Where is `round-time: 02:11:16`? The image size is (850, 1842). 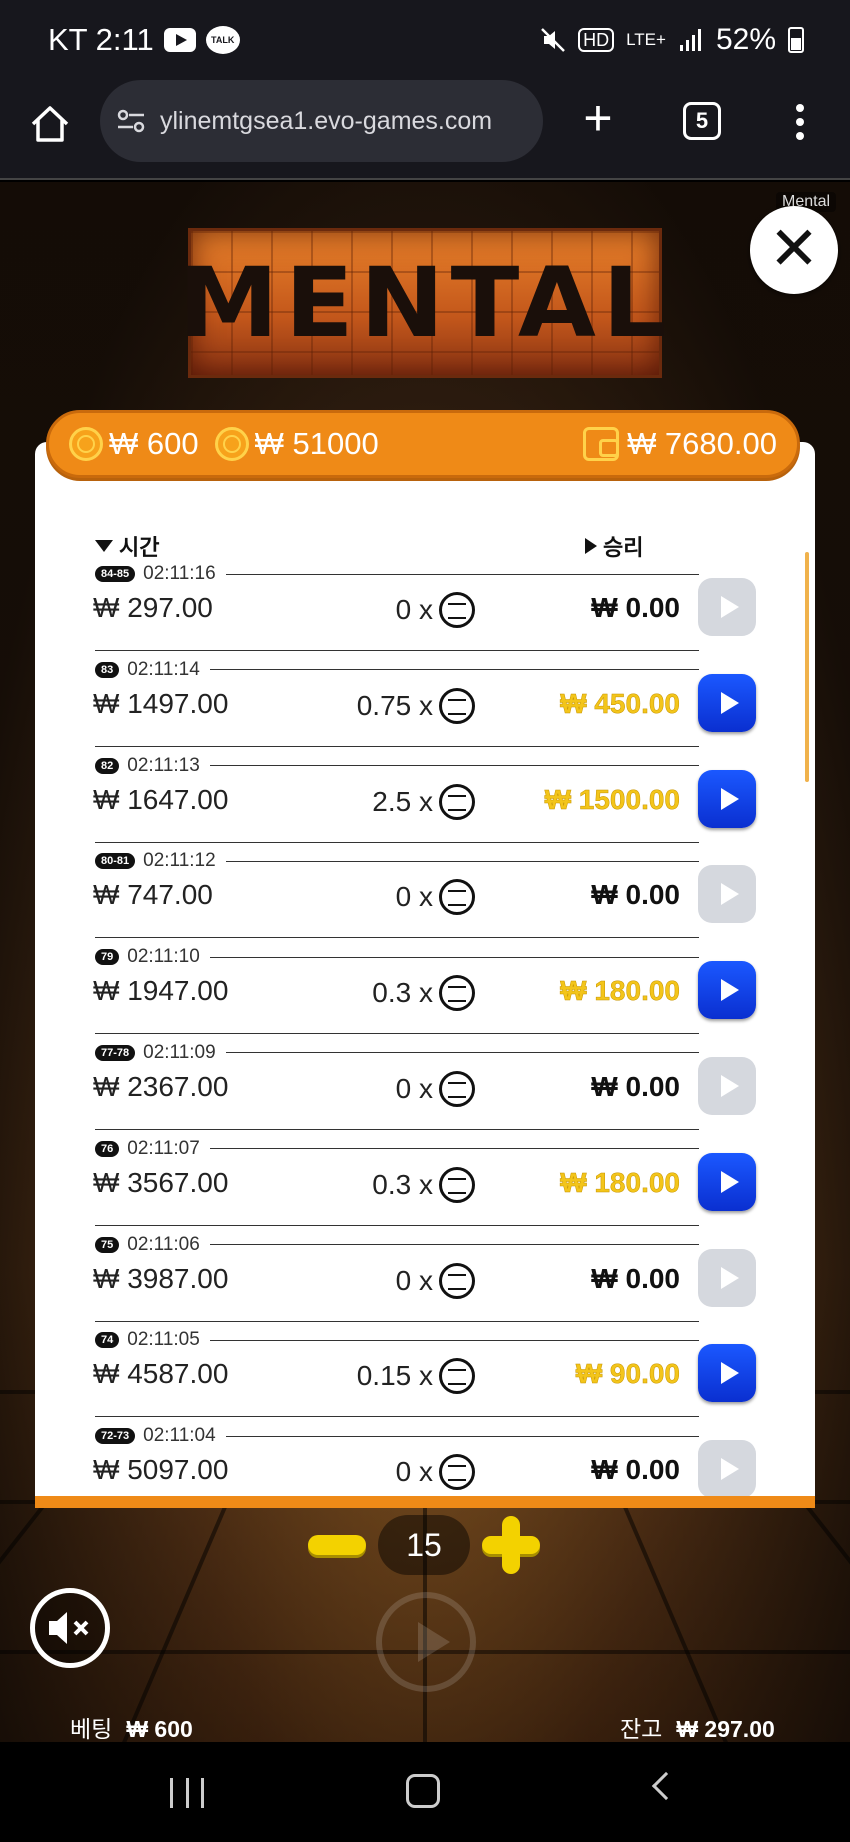 round-time: 02:11:16 is located at coordinates (179, 573).